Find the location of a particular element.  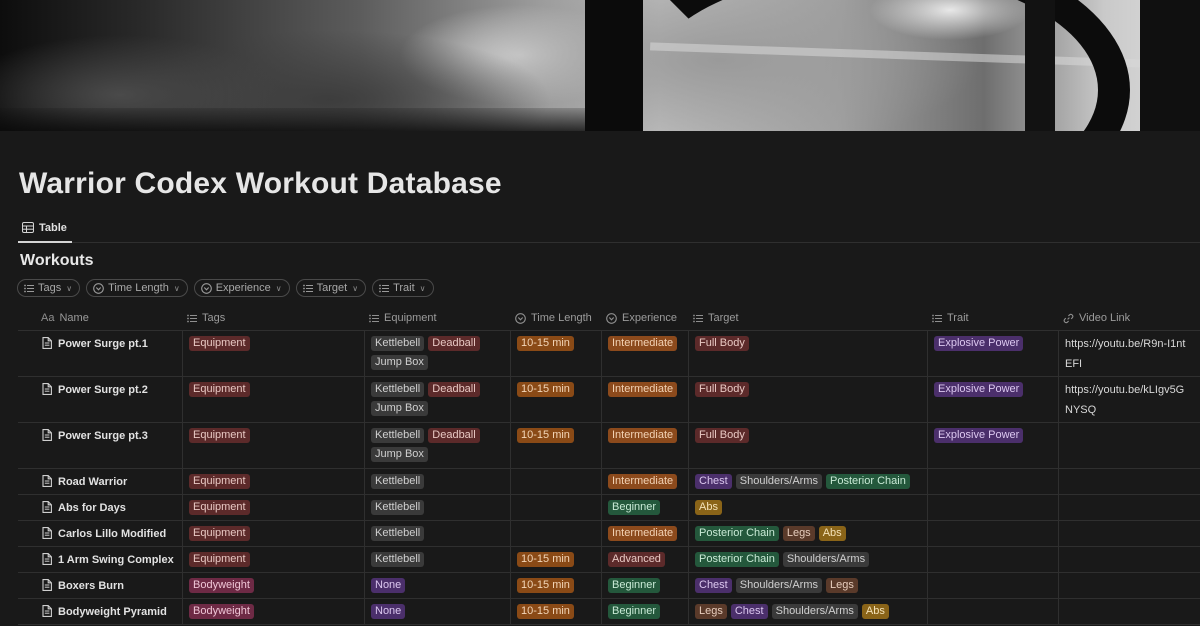

column-header-tags: Tags is located at coordinates (273, 318).